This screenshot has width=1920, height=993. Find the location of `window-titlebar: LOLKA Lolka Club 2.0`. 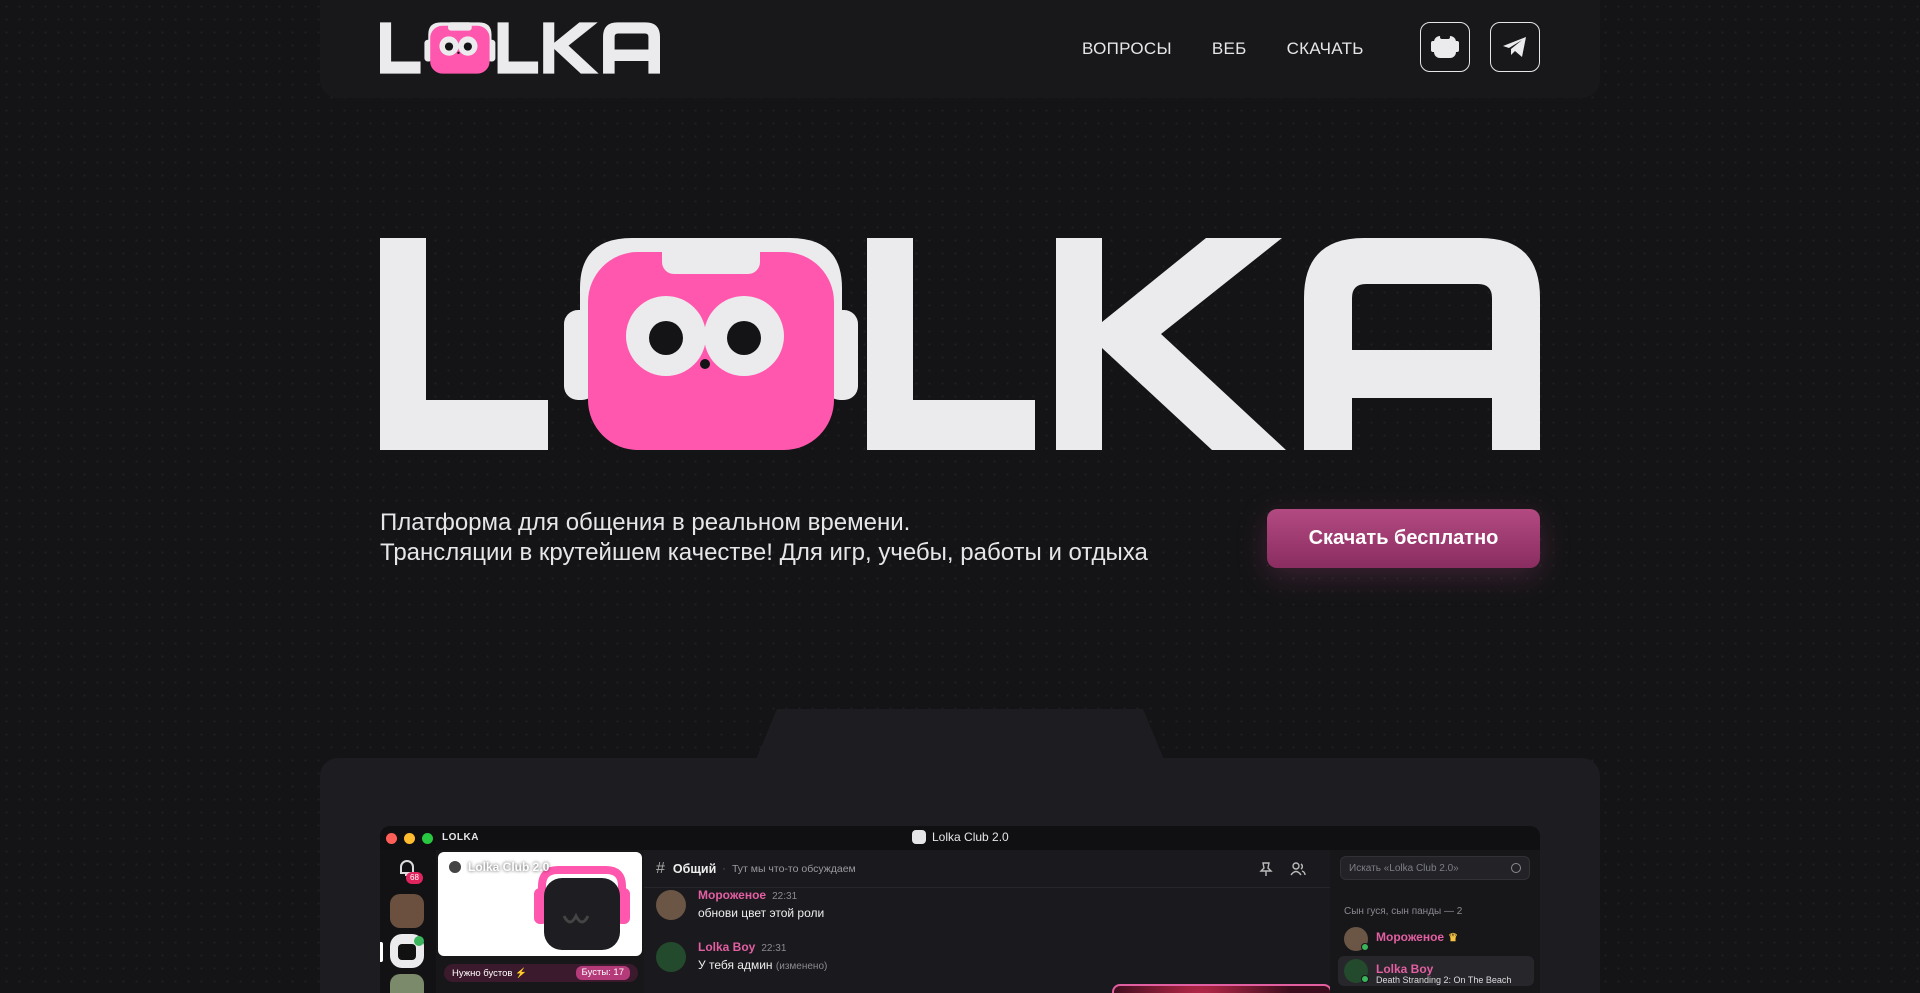

window-titlebar: LOLKA Lolka Club 2.0 is located at coordinates (960, 838).